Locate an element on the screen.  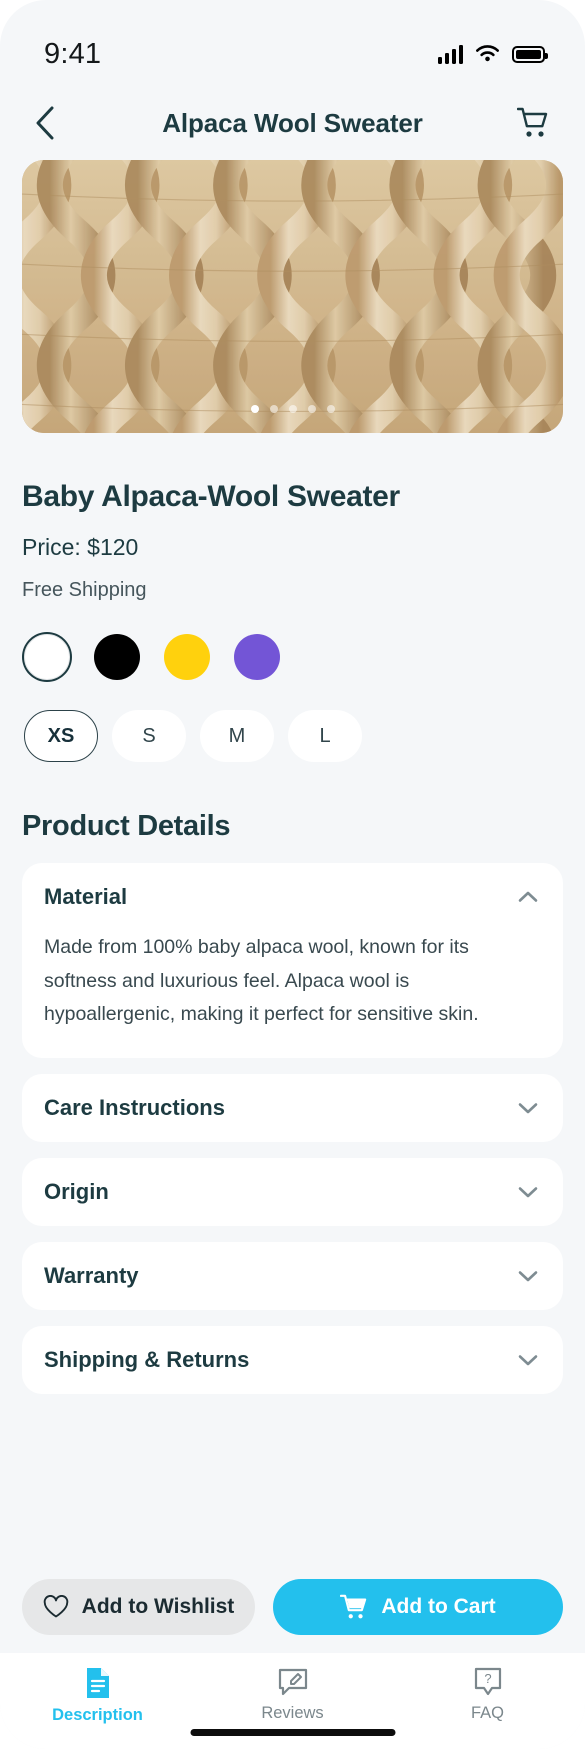
accordion-origin: Origin is located at coordinates (292, 1191).